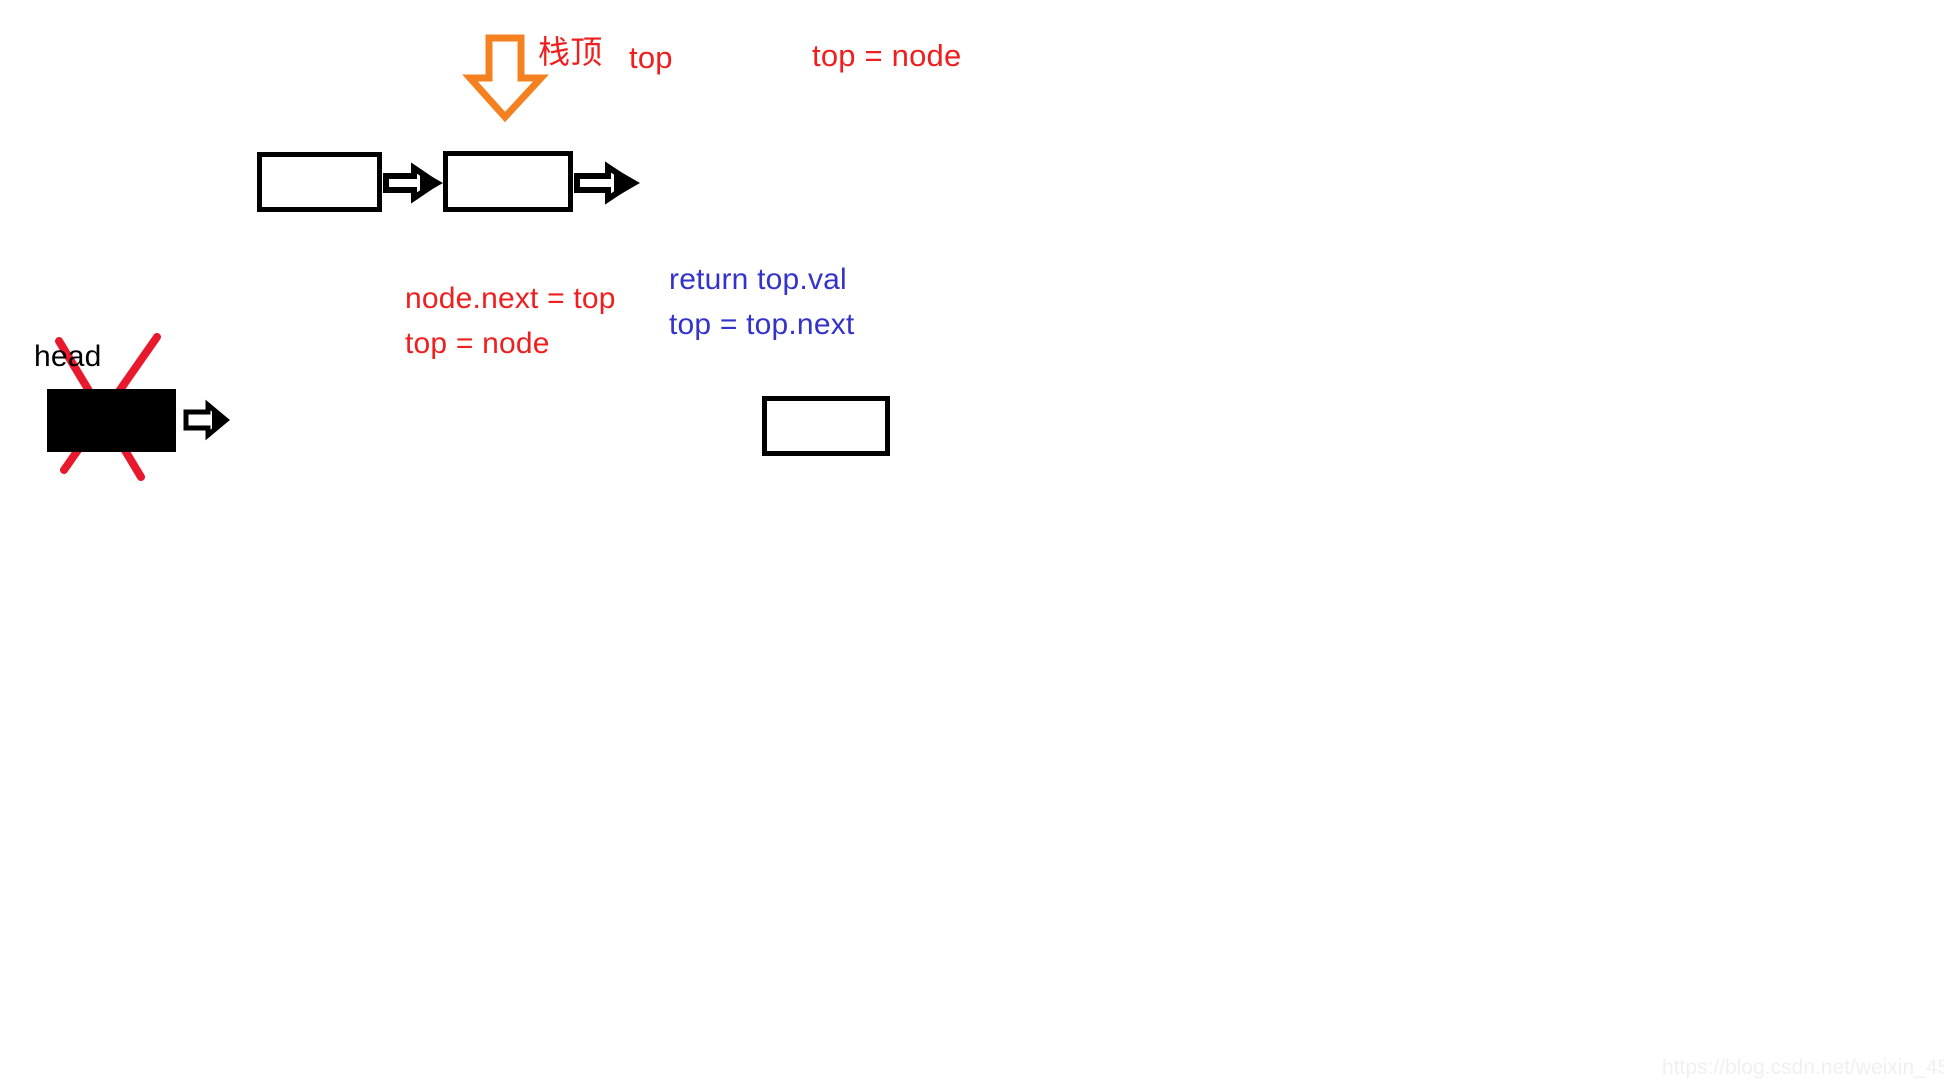 This screenshot has width=1944, height=1092. I want to click on push-annotation-line-1: node.next = top, so click(510, 298).